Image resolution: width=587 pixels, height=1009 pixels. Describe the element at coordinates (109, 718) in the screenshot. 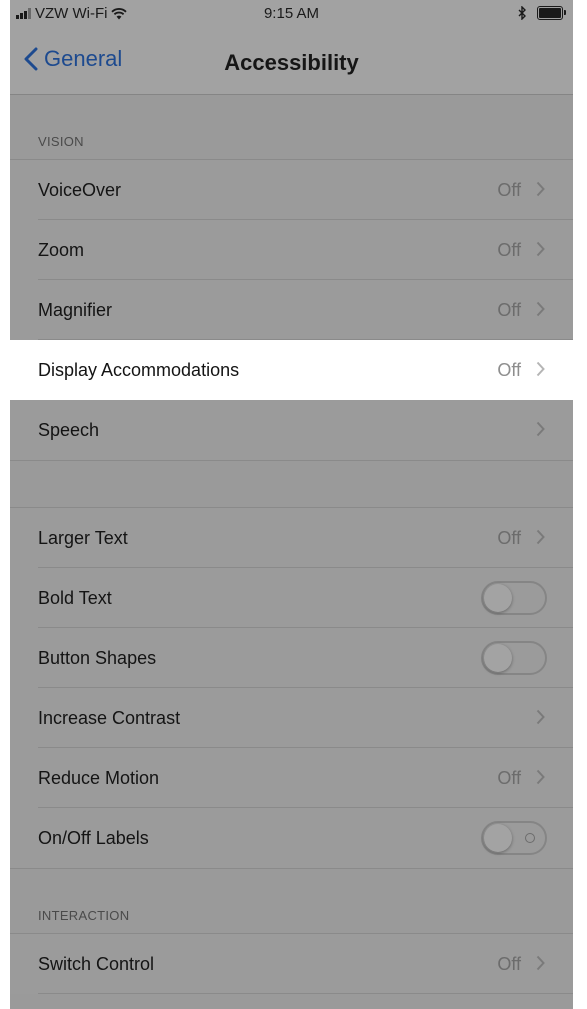

I see `row-label: Increase Contrast` at that location.